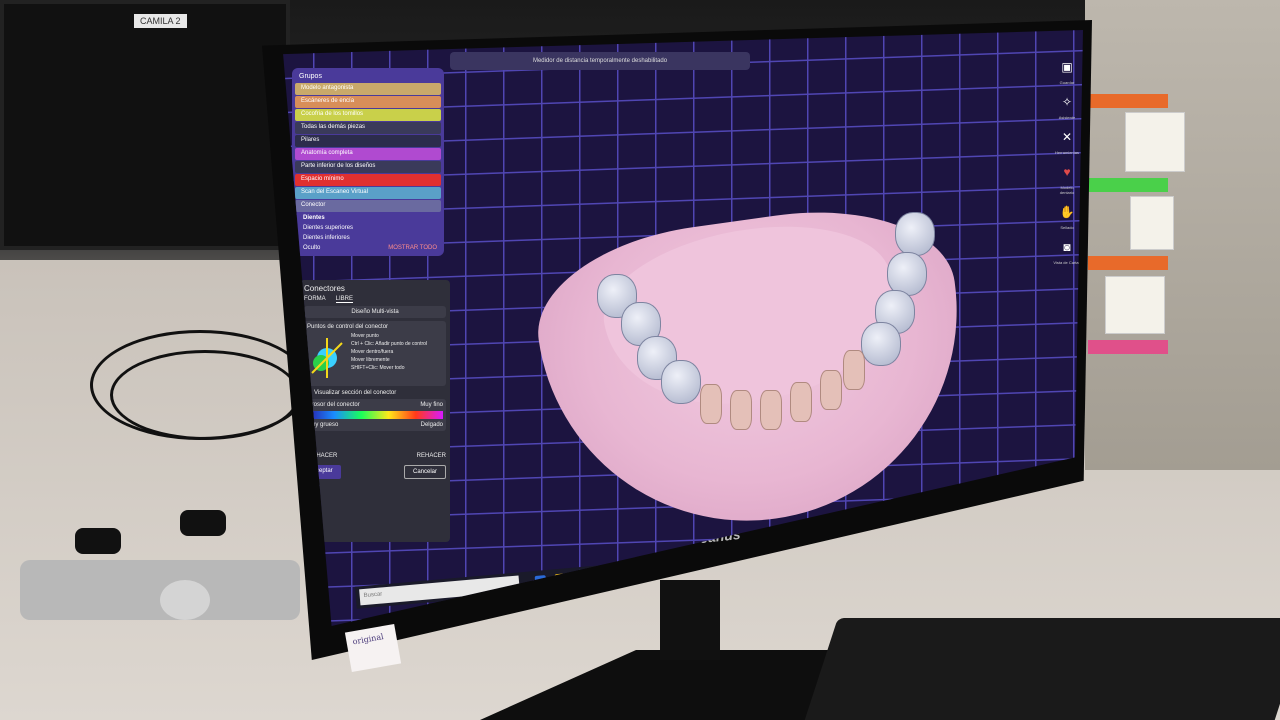 This screenshot has height=720, width=1280. What do you see at coordinates (431, 456) in the screenshot?
I see `redo-button: REHACER` at bounding box center [431, 456].